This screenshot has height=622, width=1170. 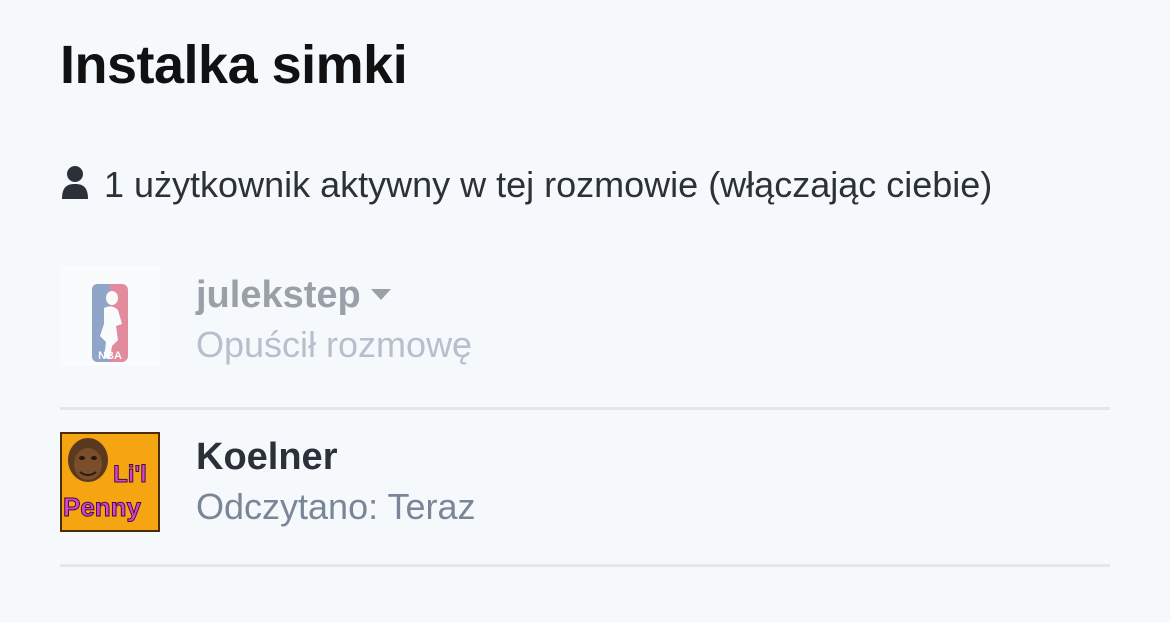 What do you see at coordinates (130, 474) in the screenshot?
I see `avatar-text-1: Li'l` at bounding box center [130, 474].